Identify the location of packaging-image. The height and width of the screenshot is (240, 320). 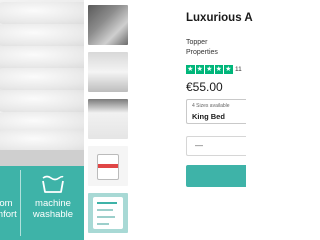
(108, 167).